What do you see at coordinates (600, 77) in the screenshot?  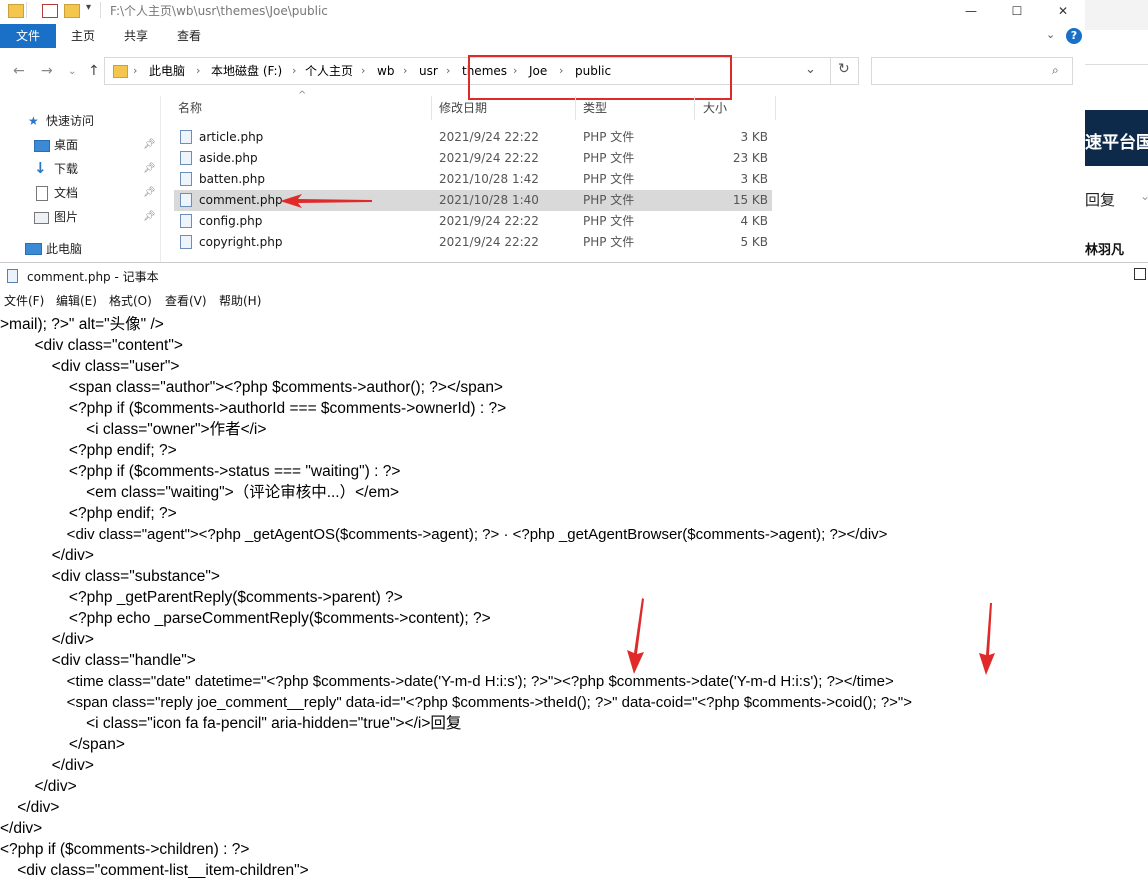 I see `highlight-box` at bounding box center [600, 77].